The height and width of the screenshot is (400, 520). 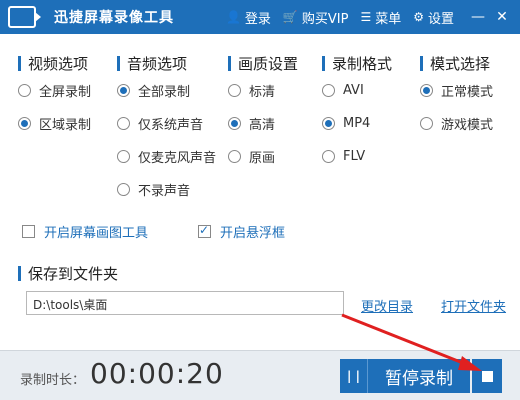 I want to click on buy-vip-button: 🛒 购买VIP, so click(x=316, y=17).